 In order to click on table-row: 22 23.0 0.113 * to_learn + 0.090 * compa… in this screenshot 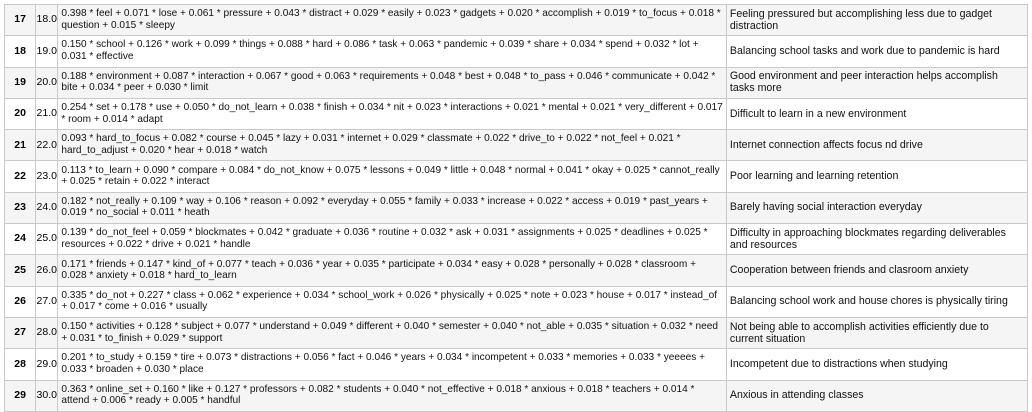, I will do `click(516, 176)`.